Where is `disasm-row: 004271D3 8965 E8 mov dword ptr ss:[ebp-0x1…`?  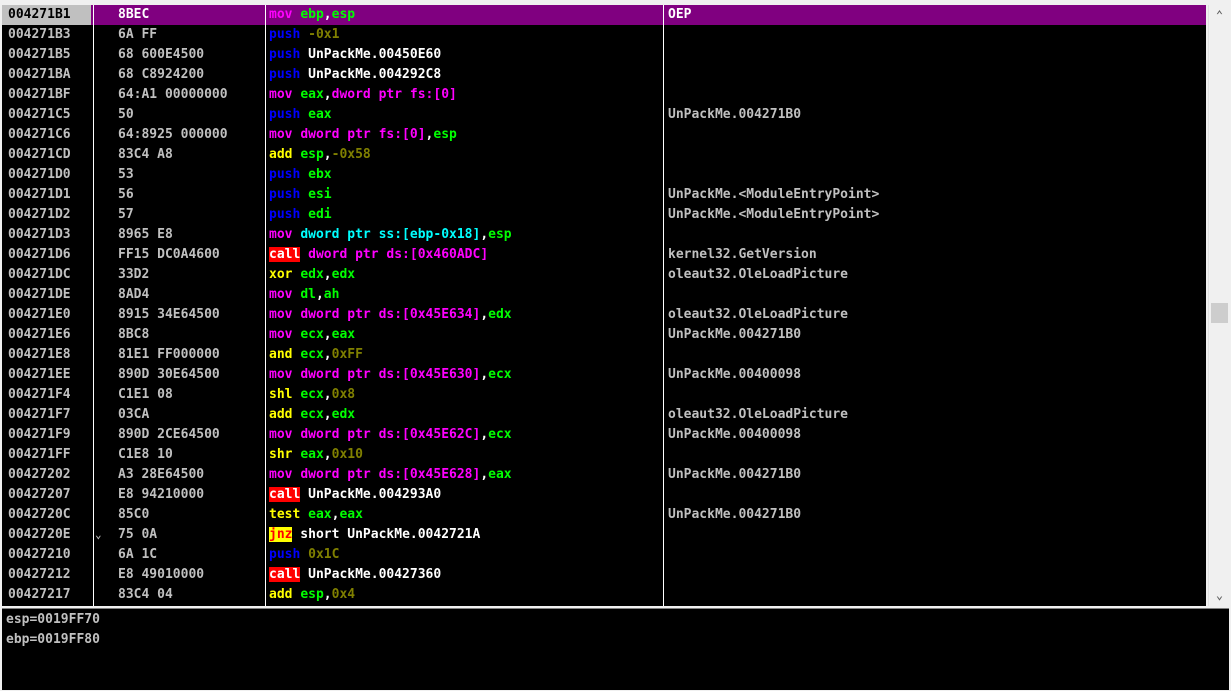 disasm-row: 004271D3 8965 E8 mov dword ptr ss:[ebp-0x1… is located at coordinates (604, 235).